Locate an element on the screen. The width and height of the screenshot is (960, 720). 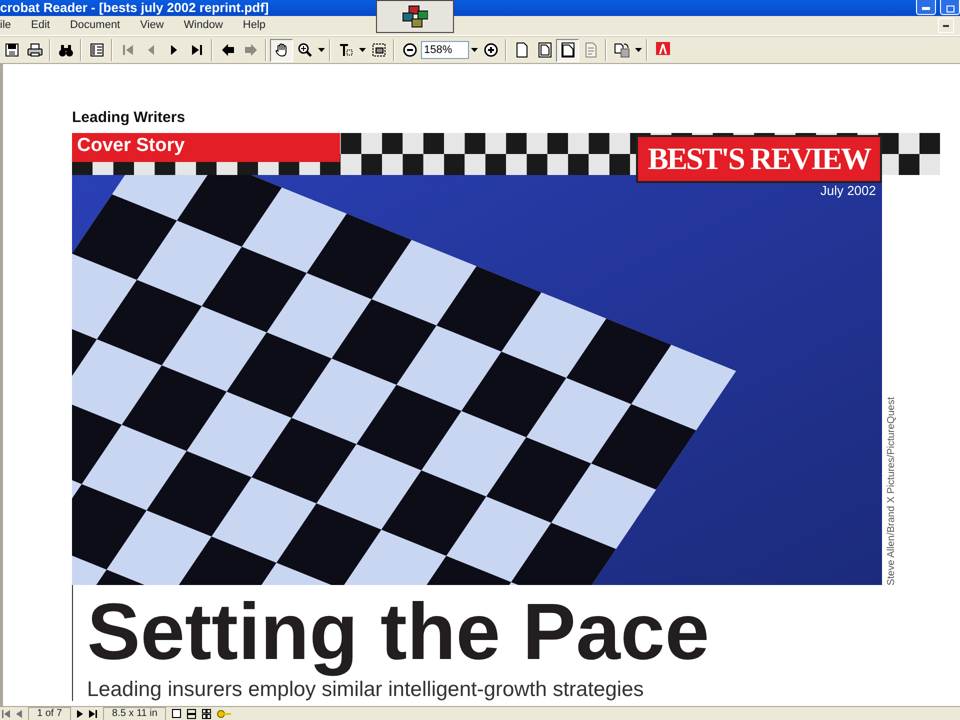
single-page-icon is located at coordinates (177, 713).